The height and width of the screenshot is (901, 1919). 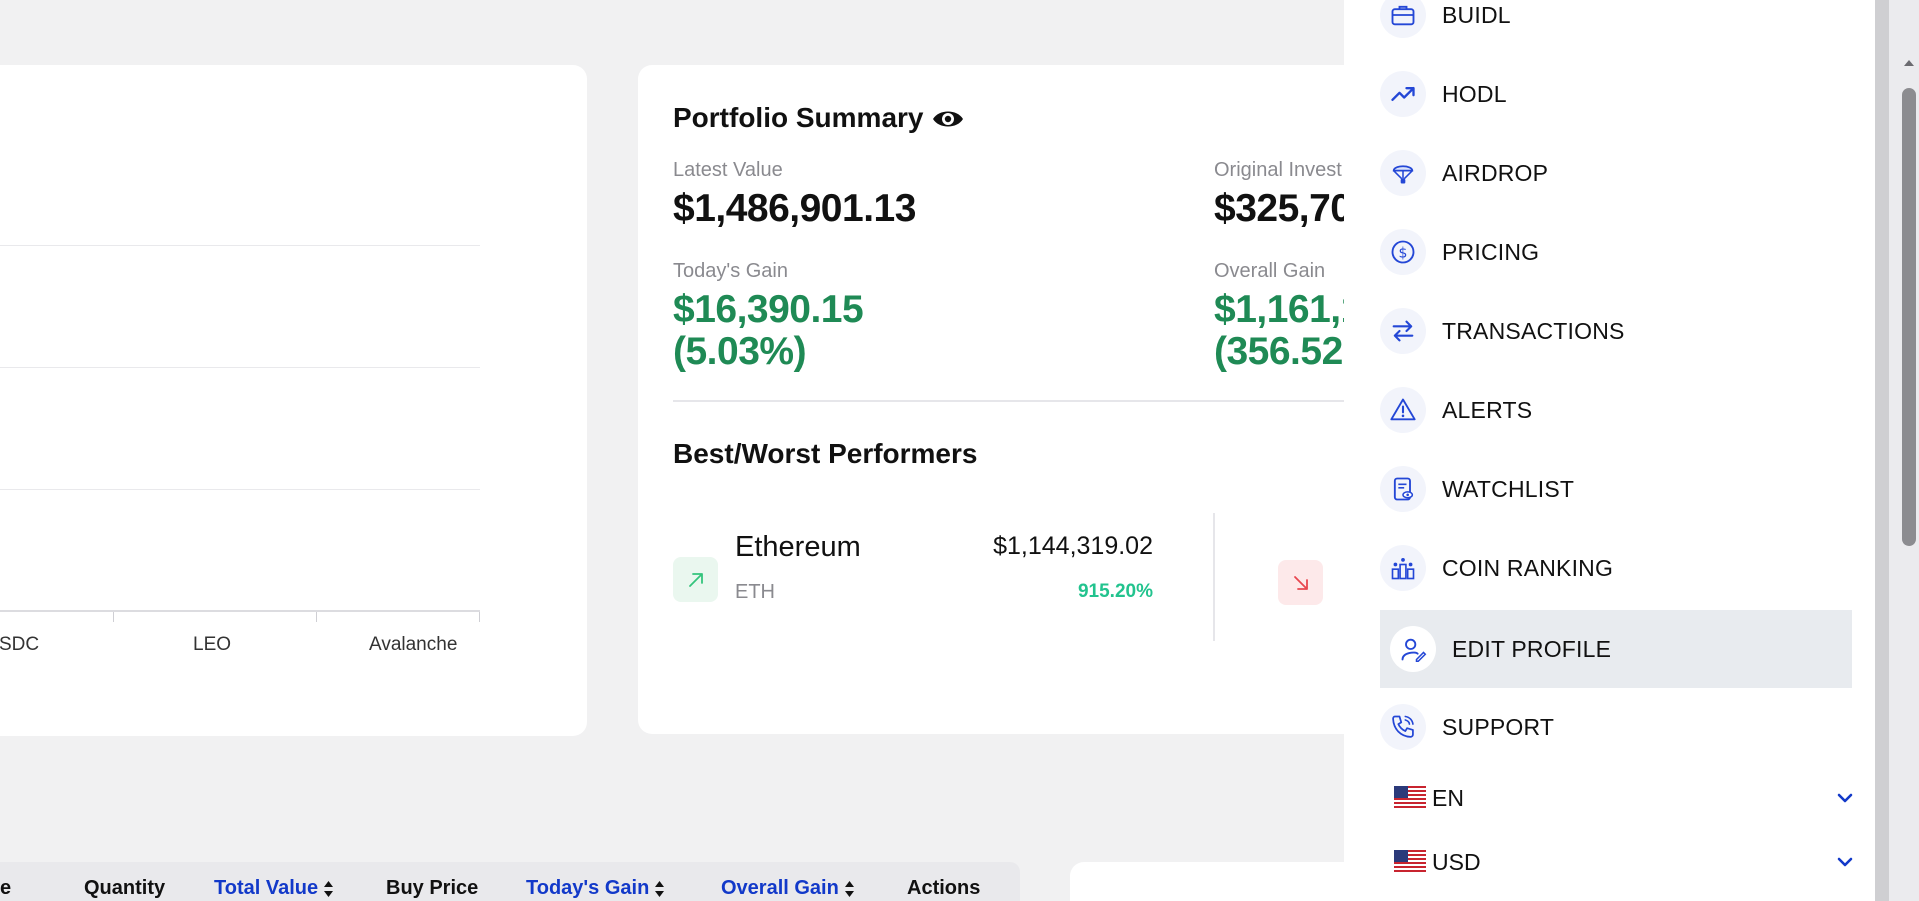 I want to click on performers-divider, so click(x=1214, y=577).